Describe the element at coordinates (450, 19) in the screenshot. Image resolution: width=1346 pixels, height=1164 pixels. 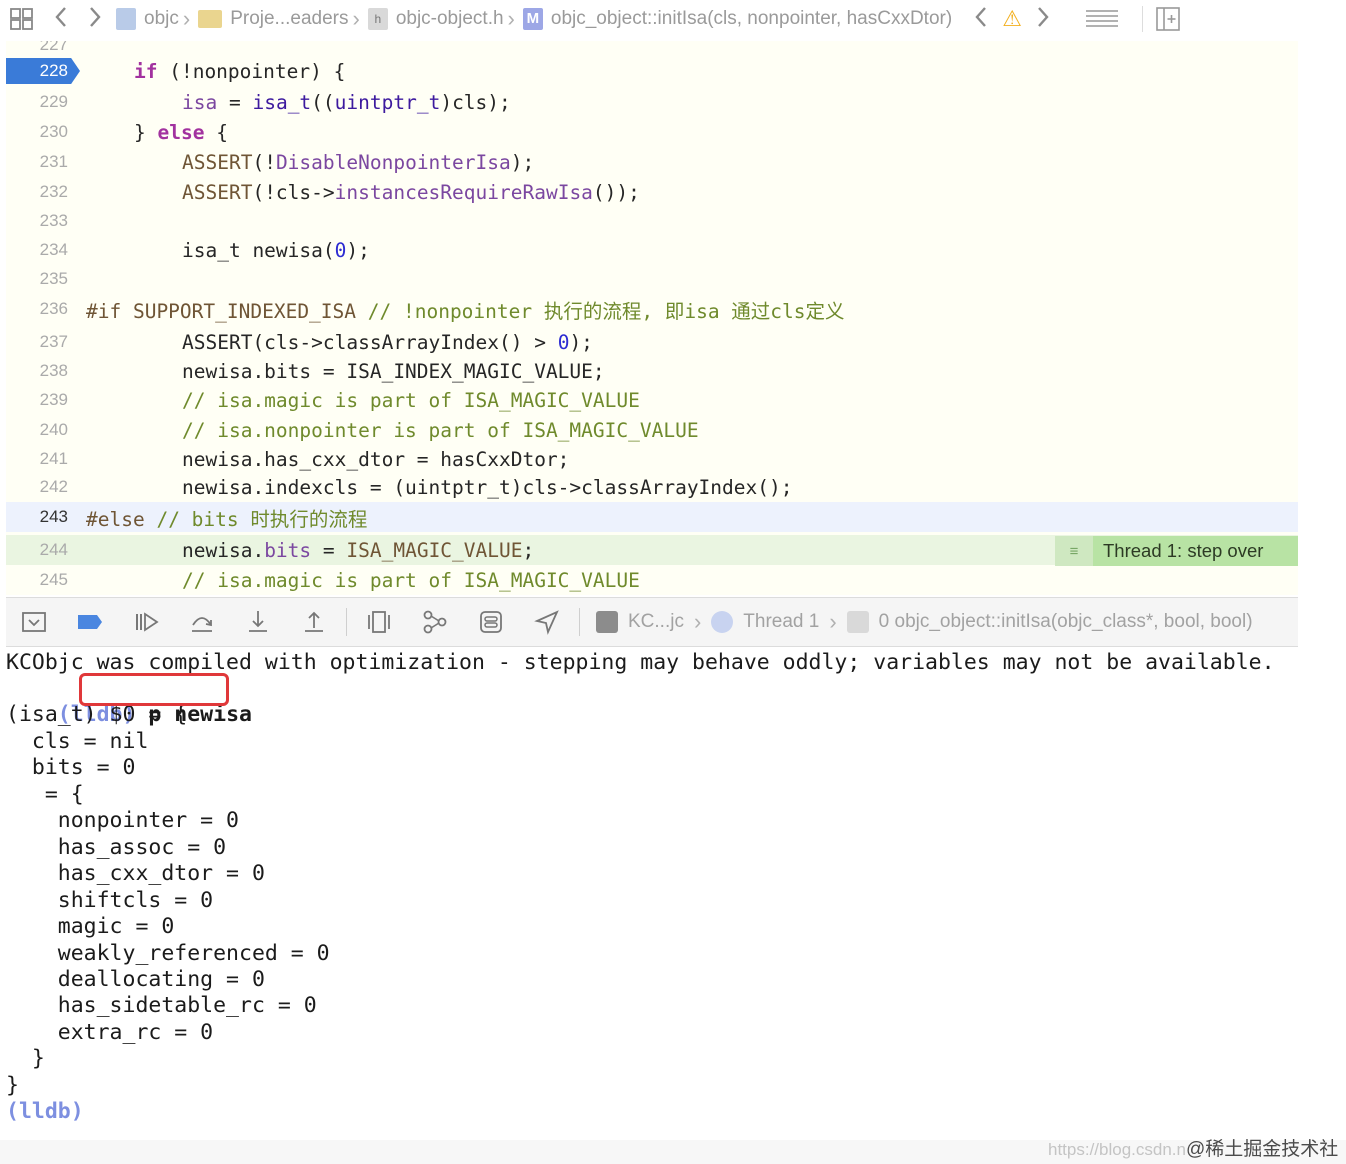
I see `crumb-file: objc-object.h` at that location.